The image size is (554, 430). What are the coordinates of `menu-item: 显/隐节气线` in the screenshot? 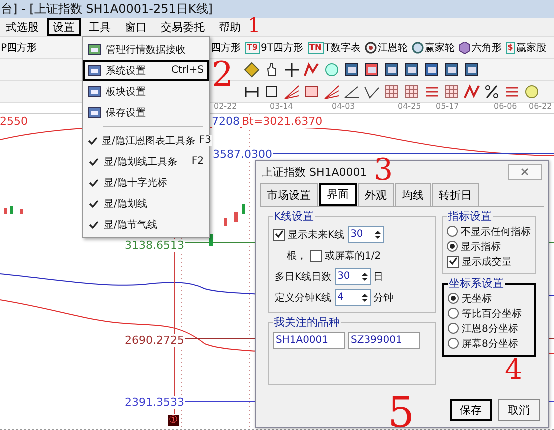 It's located at (146, 224).